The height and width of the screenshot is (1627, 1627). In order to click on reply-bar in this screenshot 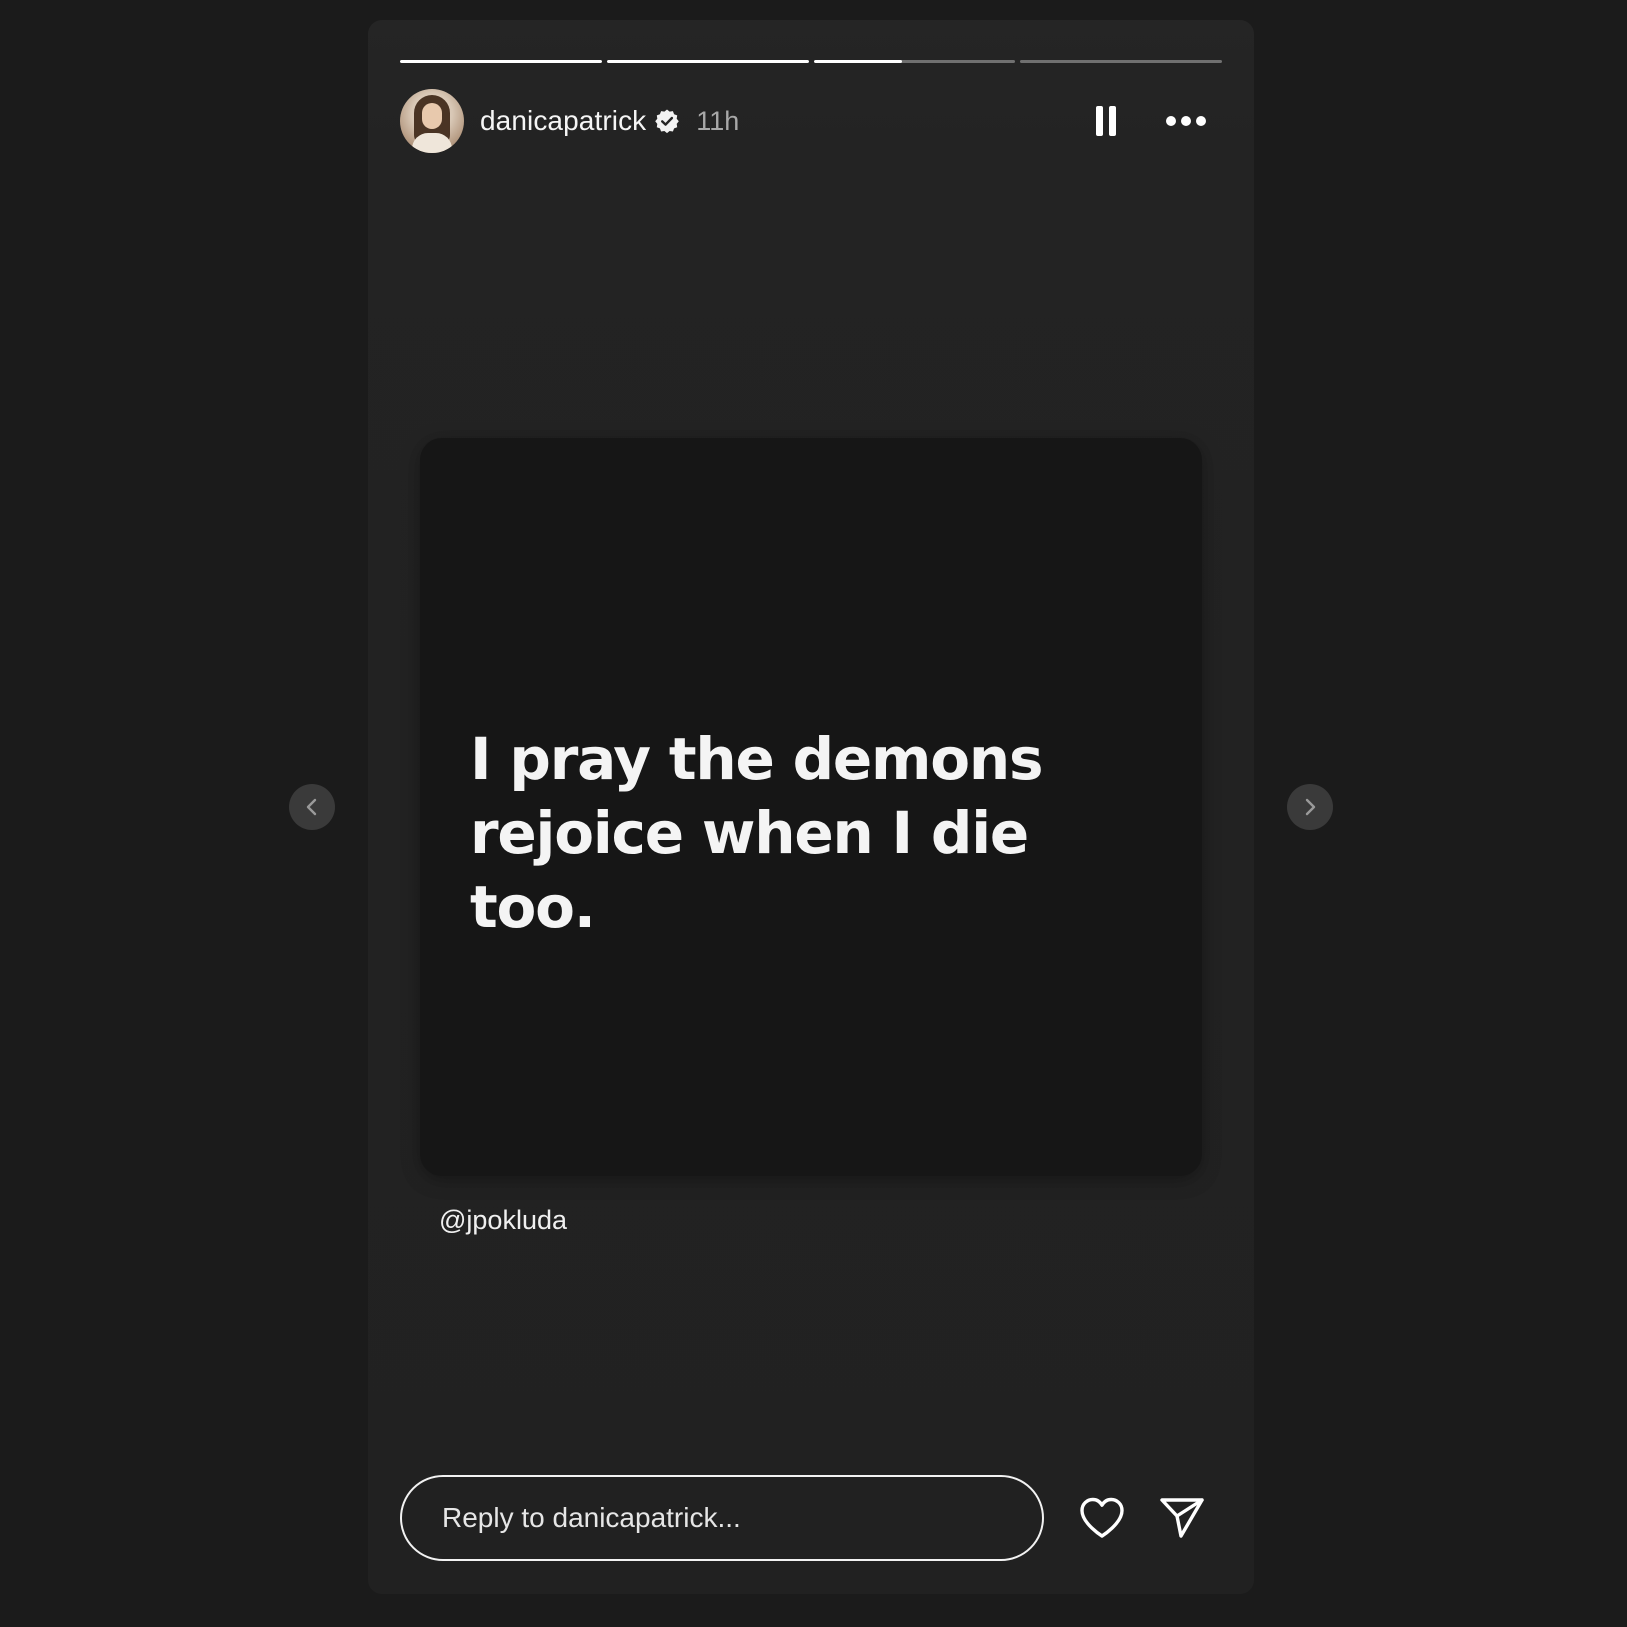, I will do `click(811, 1518)`.